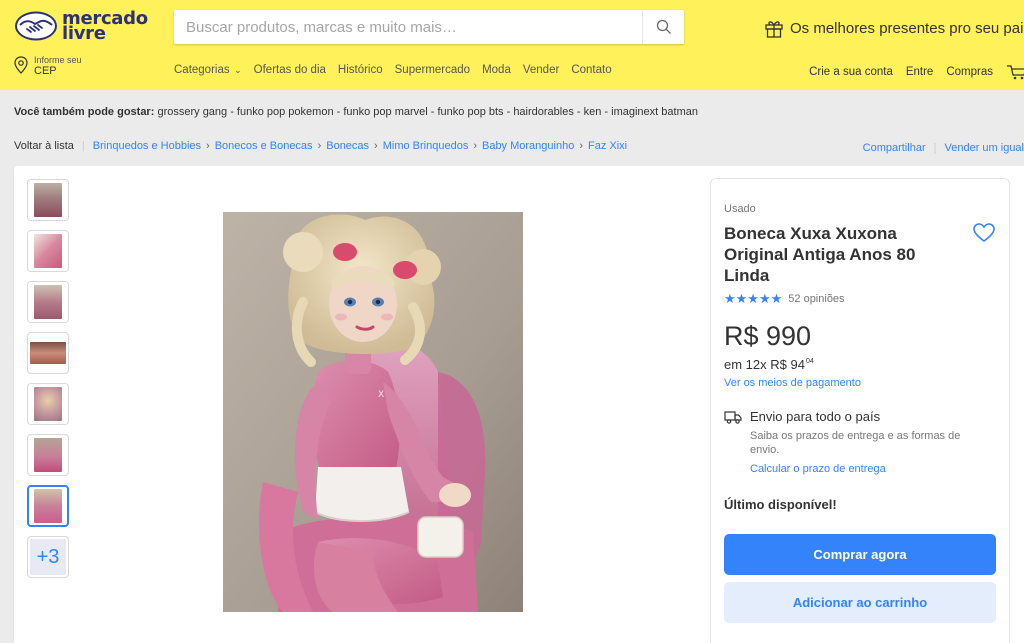  I want to click on nav-contact: Contato, so click(591, 70).